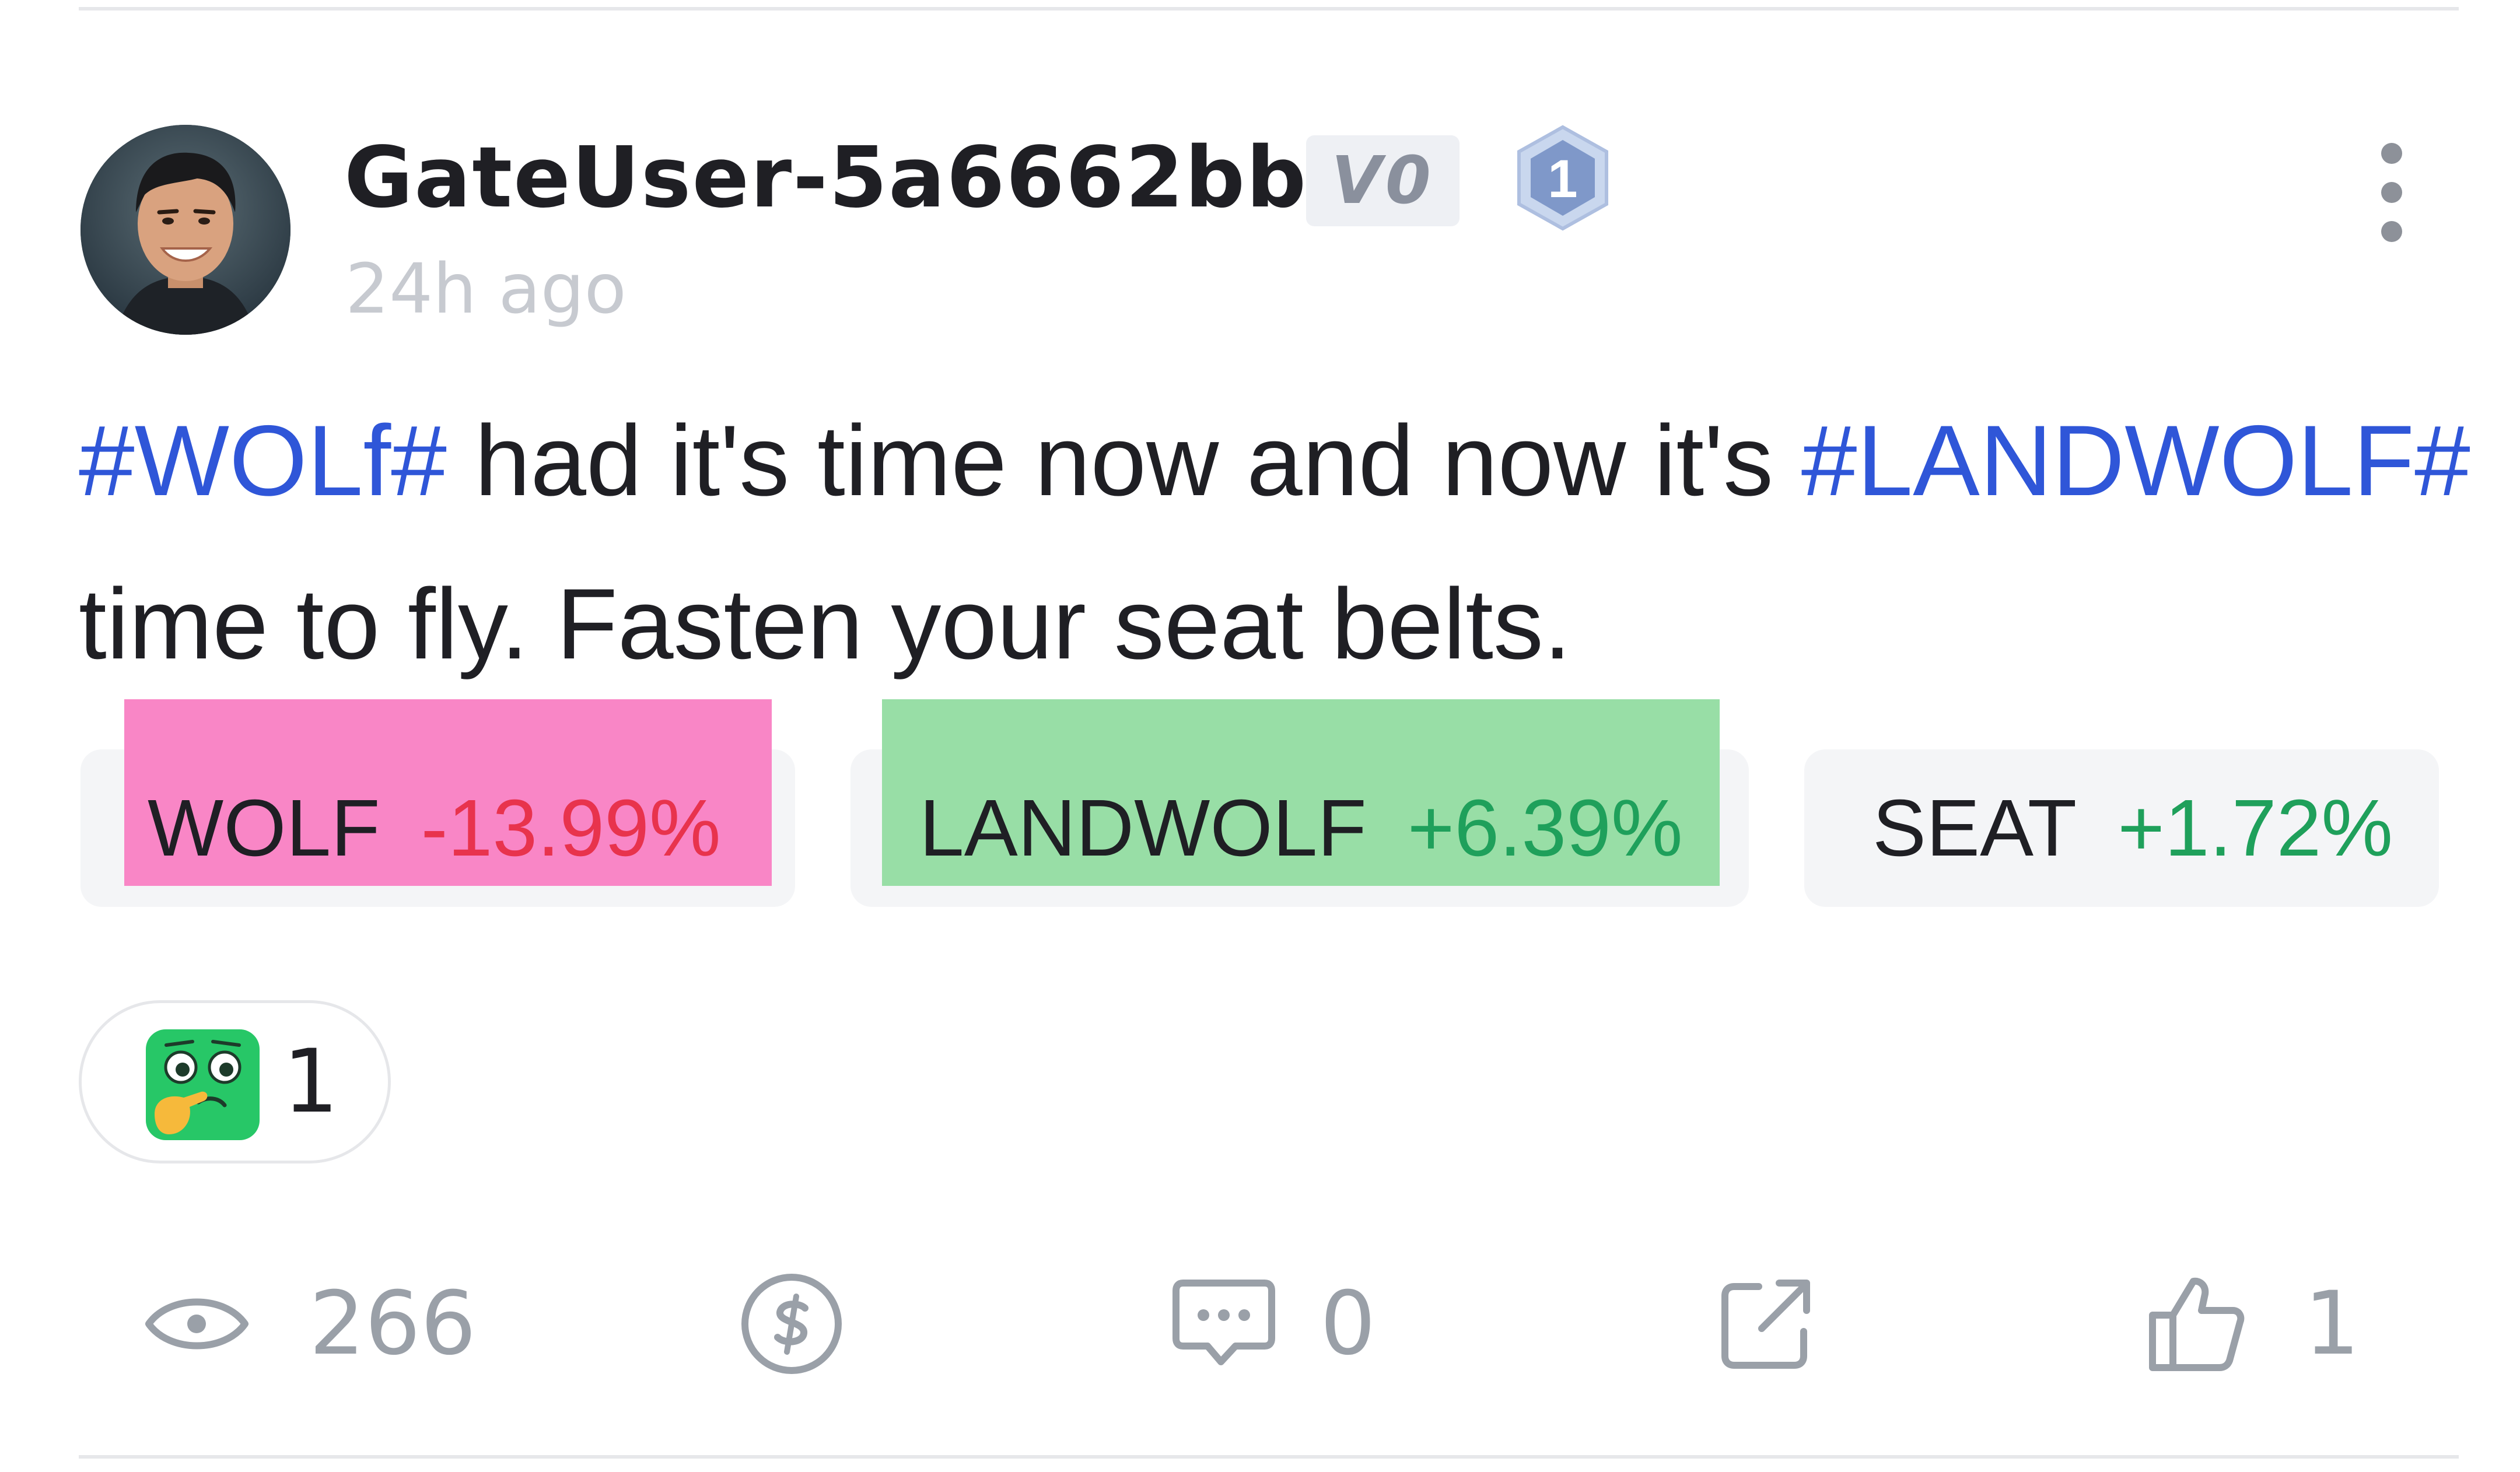 The image size is (2520, 1472). I want to click on reaction-pill: 1, so click(235, 1081).